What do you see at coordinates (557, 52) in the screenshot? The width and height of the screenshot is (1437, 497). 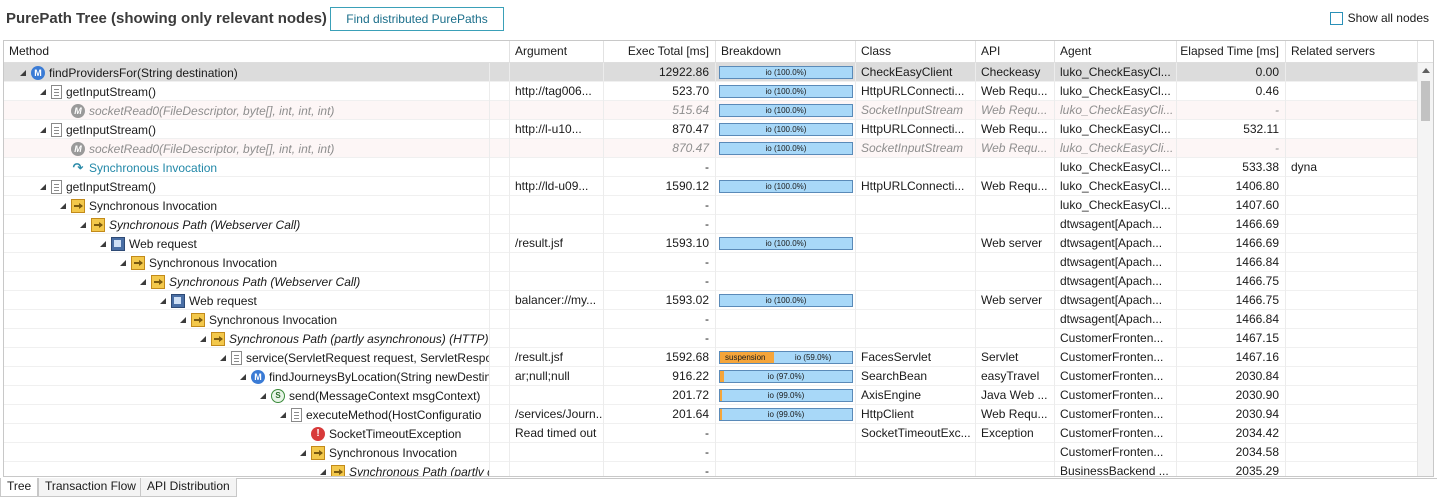 I see `column-header-argument: Argument` at bounding box center [557, 52].